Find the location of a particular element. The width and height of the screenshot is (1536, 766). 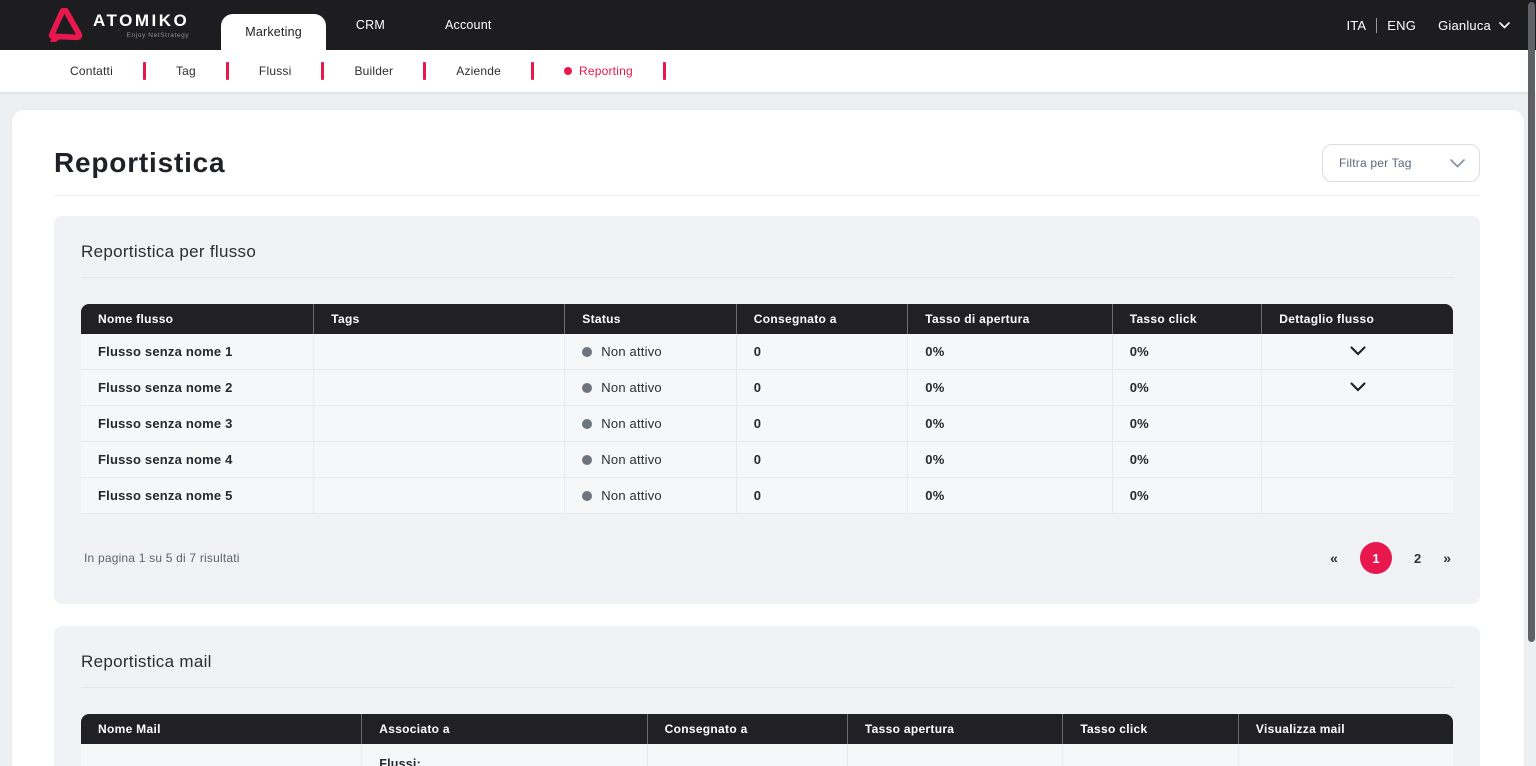

scrollbar-thumb is located at coordinates (1531, 322).